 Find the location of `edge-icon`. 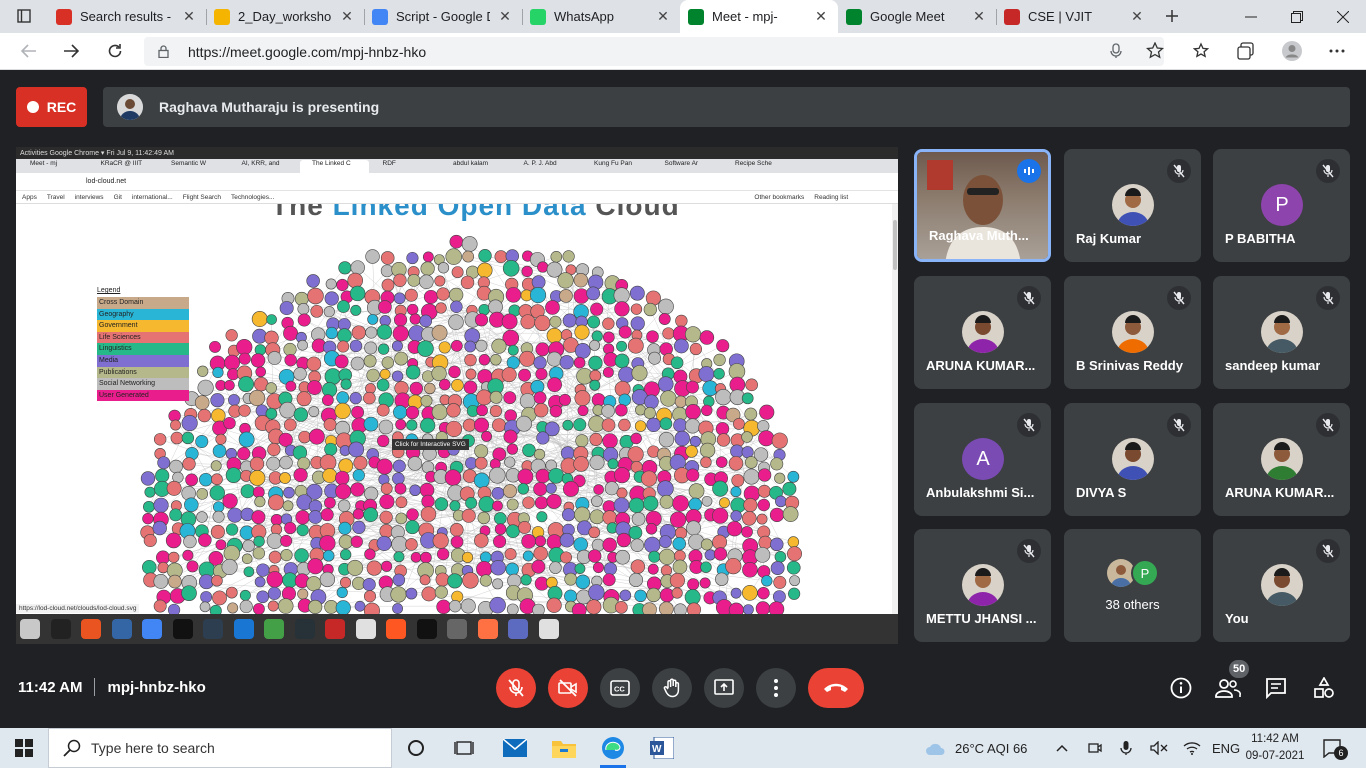

edge-icon is located at coordinates (613, 748).